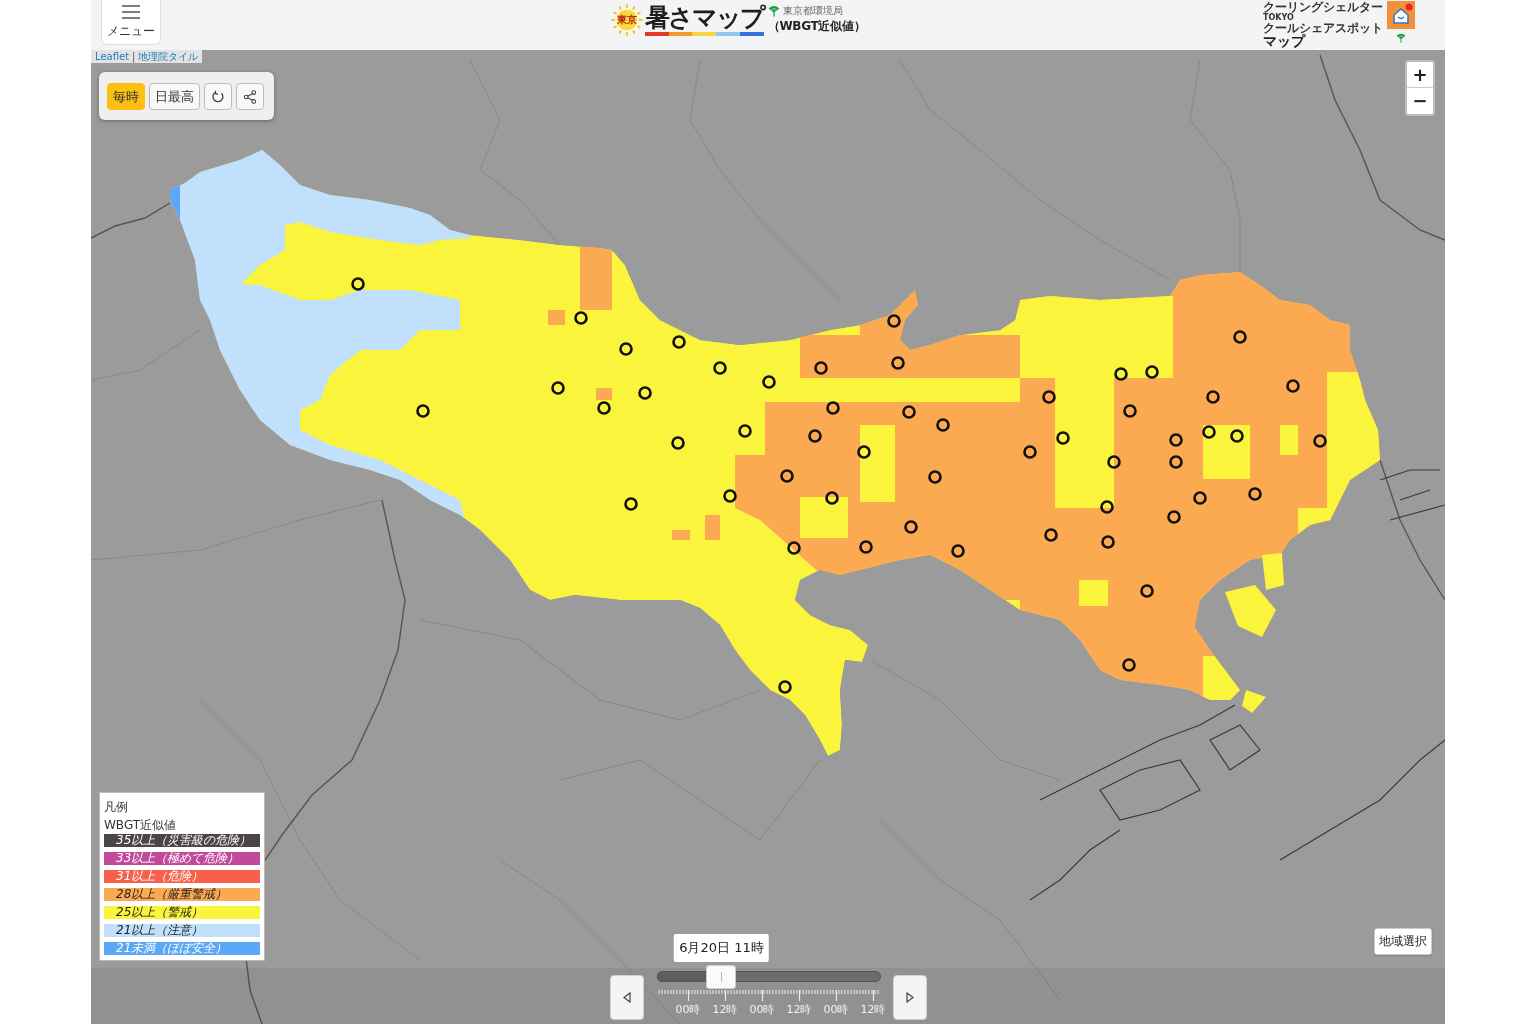 The image size is (1536, 1024). I want to click on share-button, so click(250, 96).